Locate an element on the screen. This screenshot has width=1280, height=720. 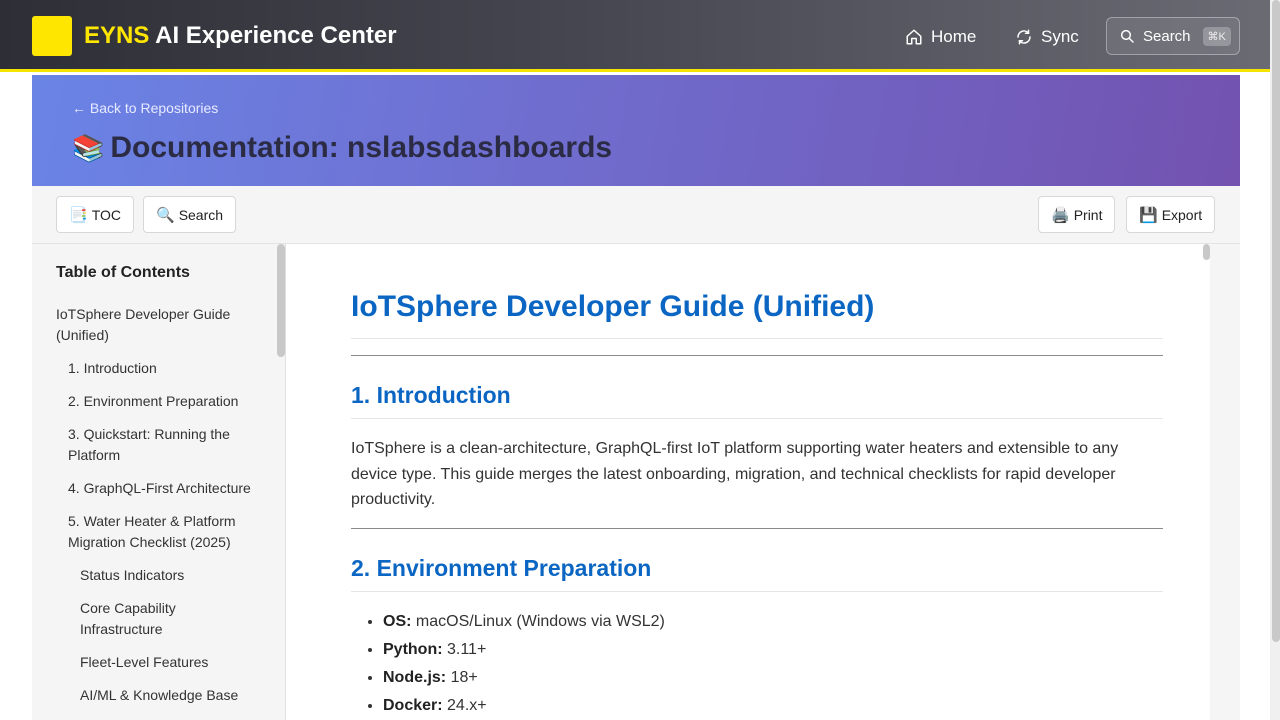
page-scrollbar-thumb is located at coordinates (1276, 321).